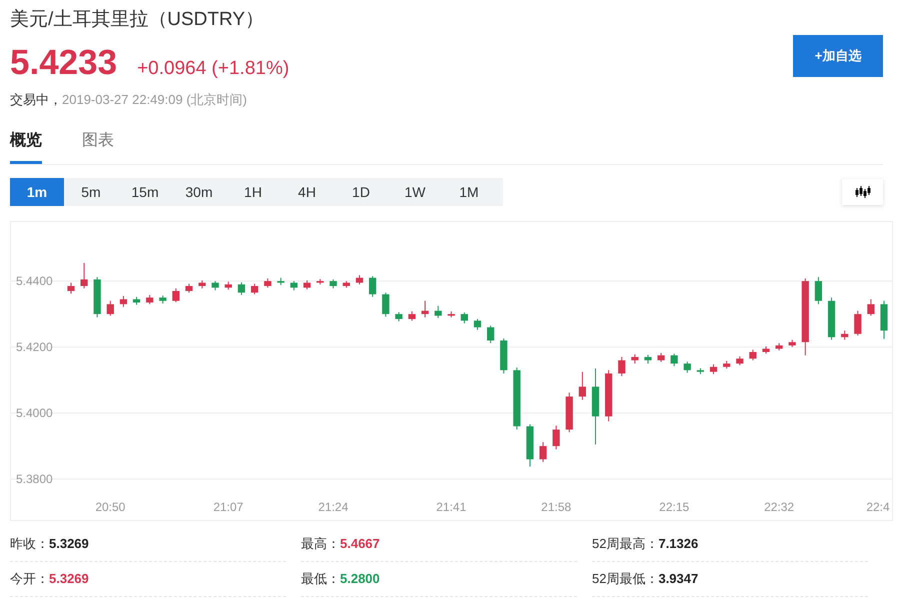 Image resolution: width=920 pixels, height=598 pixels. I want to click on trading-status: 交易中，, so click(36, 99).